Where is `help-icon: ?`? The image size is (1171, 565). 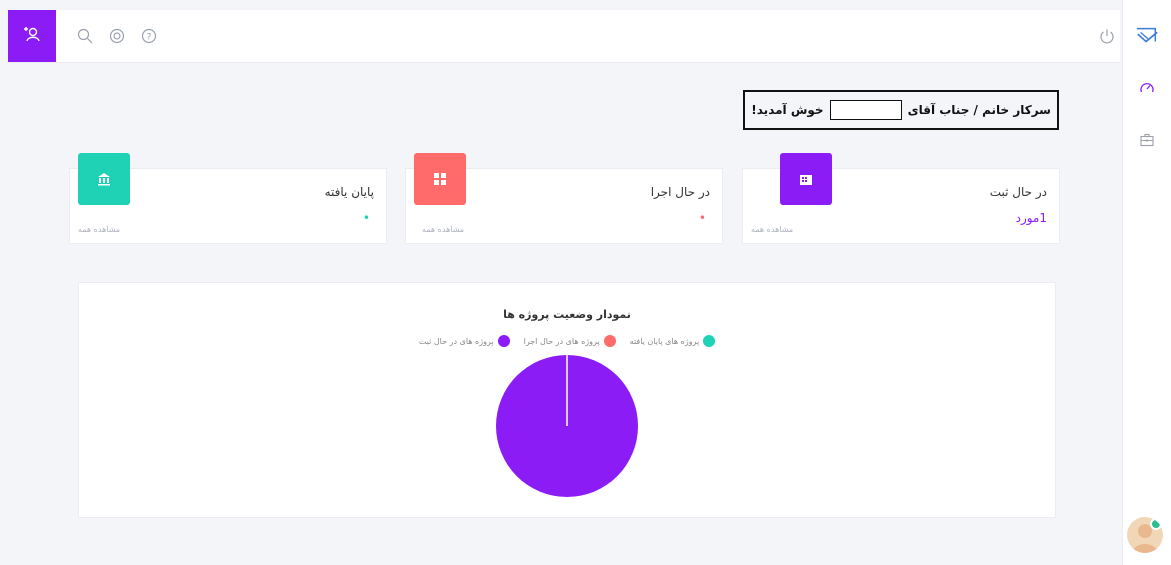 help-icon: ? is located at coordinates (149, 36).